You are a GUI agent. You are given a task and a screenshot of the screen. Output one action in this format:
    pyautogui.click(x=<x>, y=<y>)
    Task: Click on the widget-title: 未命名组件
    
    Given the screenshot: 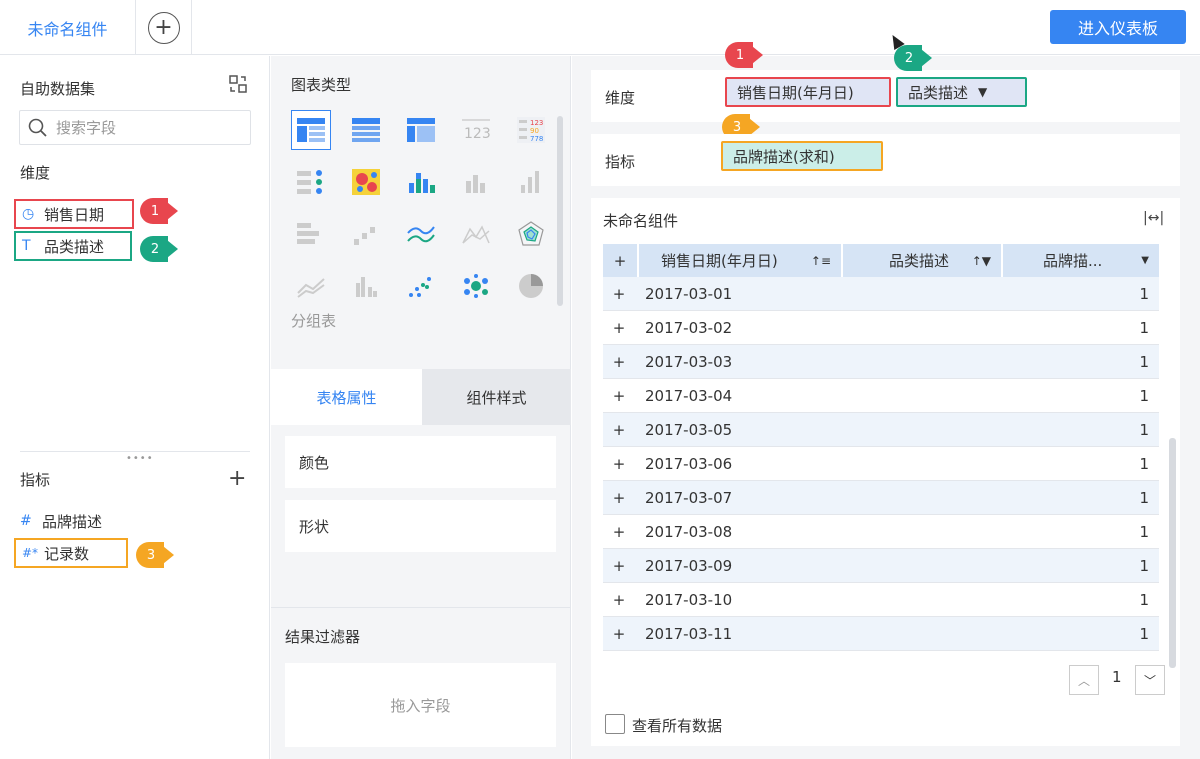 What is the action you would take?
    pyautogui.click(x=641, y=221)
    